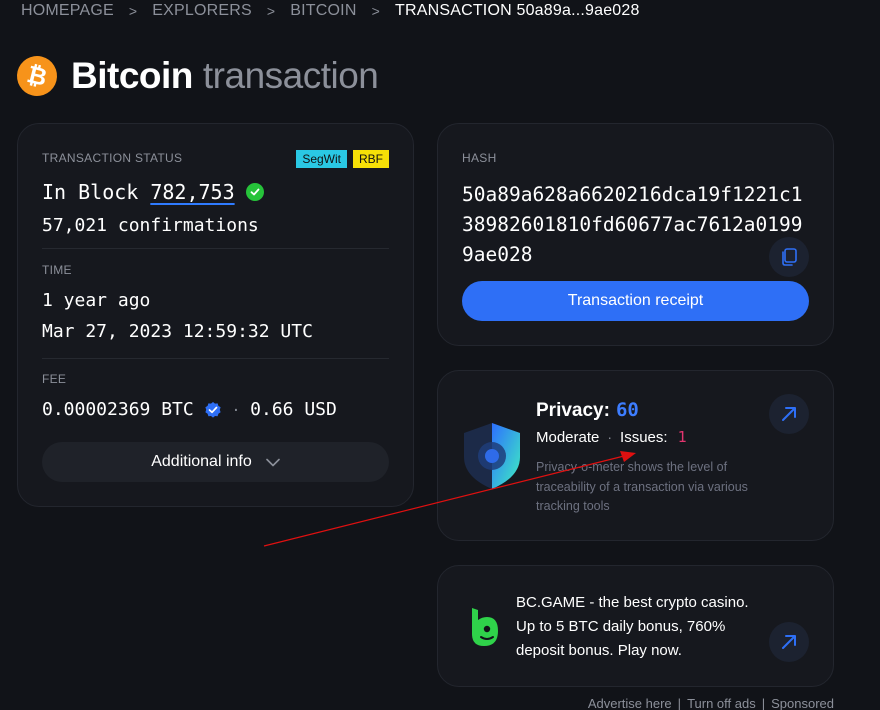  I want to click on advertise-link: Advertise here, so click(630, 703).